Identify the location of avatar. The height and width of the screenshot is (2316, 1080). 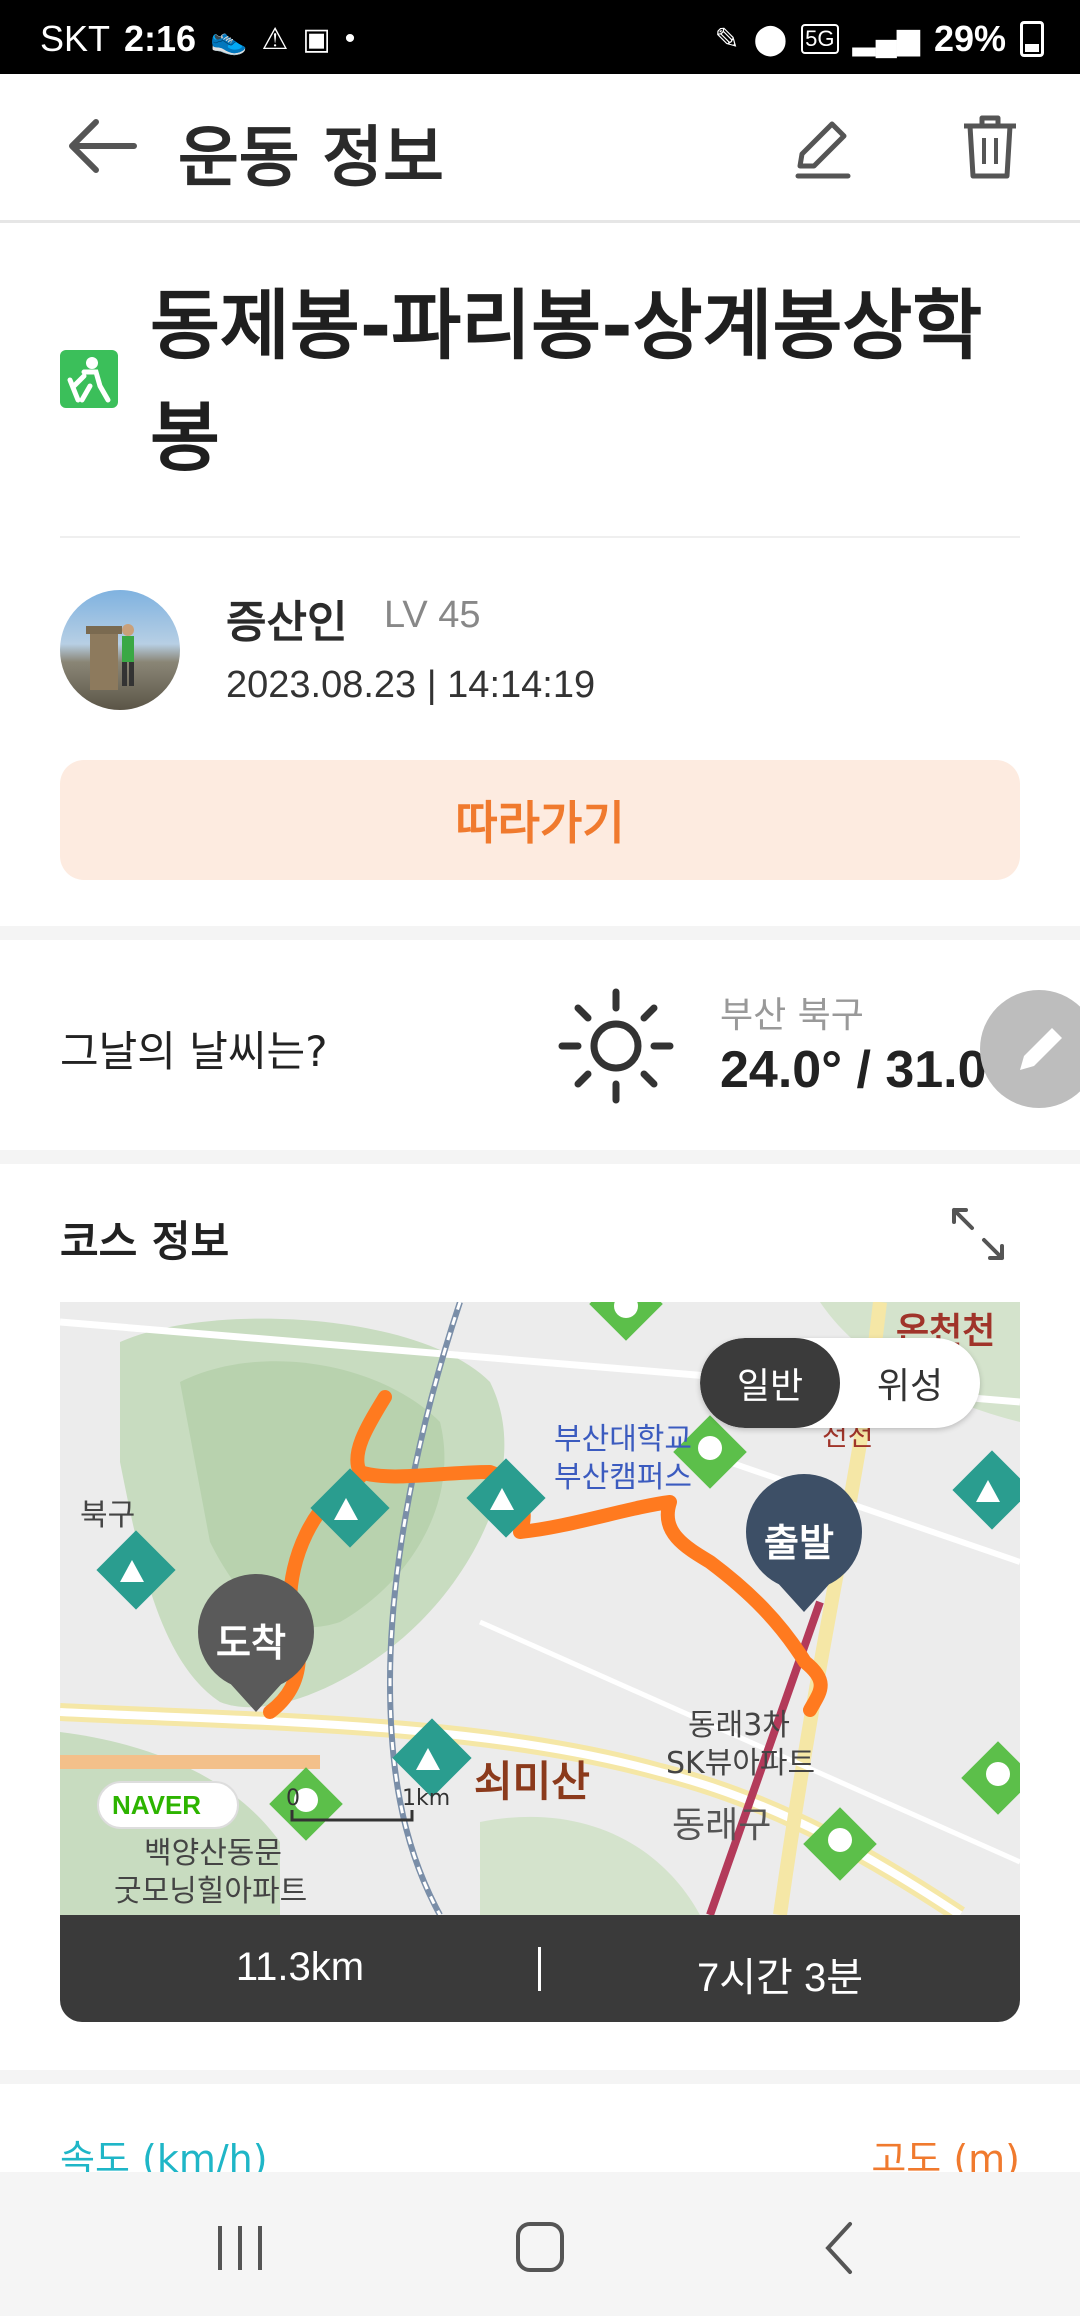
(120, 650).